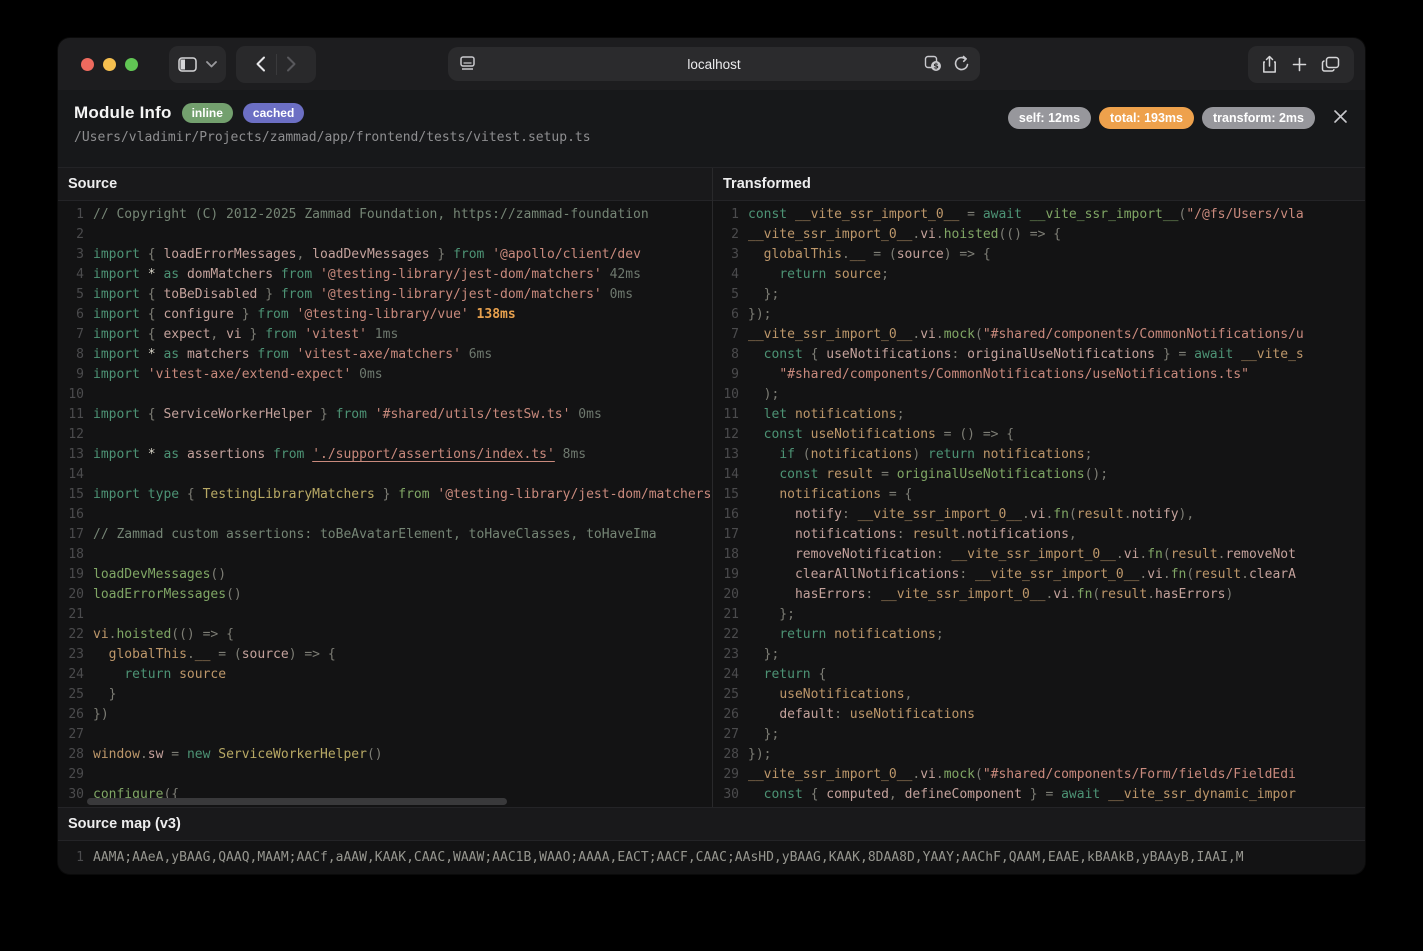 This screenshot has width=1423, height=951. Describe the element at coordinates (1104, 214) in the screenshot. I see `code-token: __vite_ssr_import__` at that location.